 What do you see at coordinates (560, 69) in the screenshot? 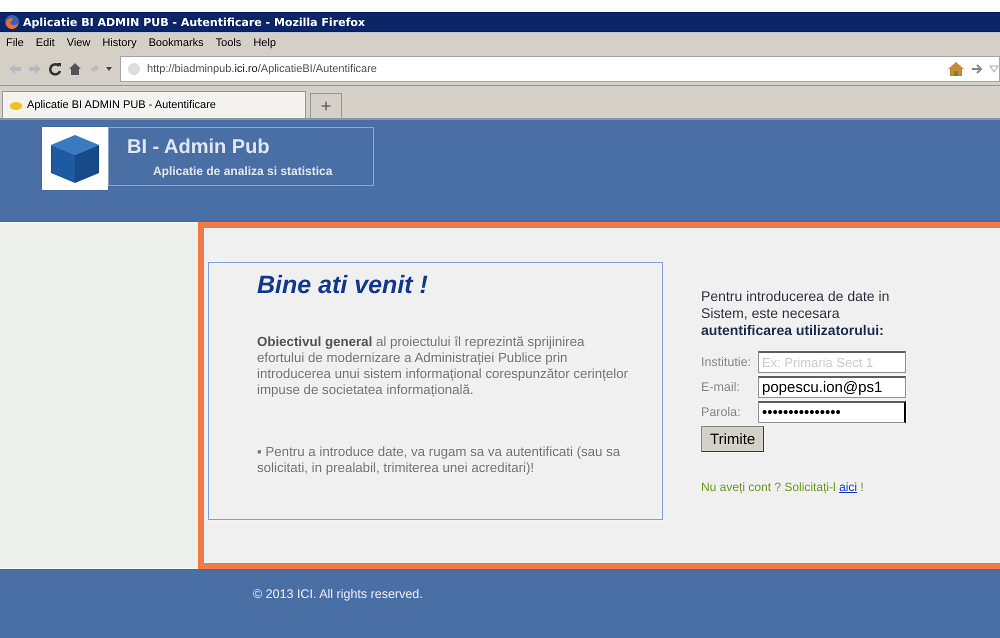
I see `address-field: http://biadminpub.ici.ro/AplicatieBI/Autentificare` at bounding box center [560, 69].